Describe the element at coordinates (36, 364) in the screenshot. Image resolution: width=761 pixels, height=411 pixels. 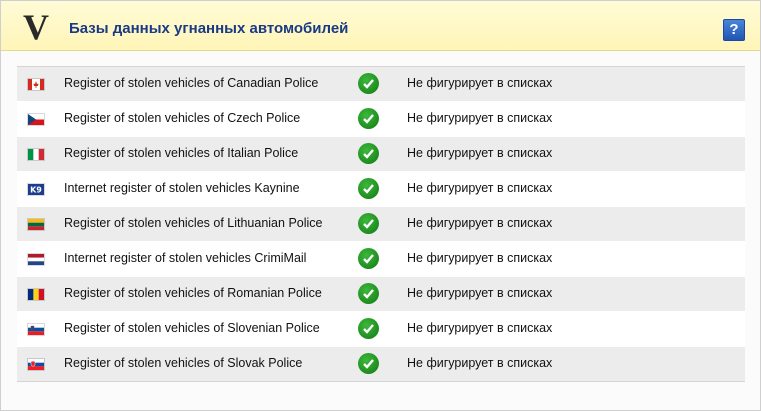
I see `slovakia-flag-icon` at that location.